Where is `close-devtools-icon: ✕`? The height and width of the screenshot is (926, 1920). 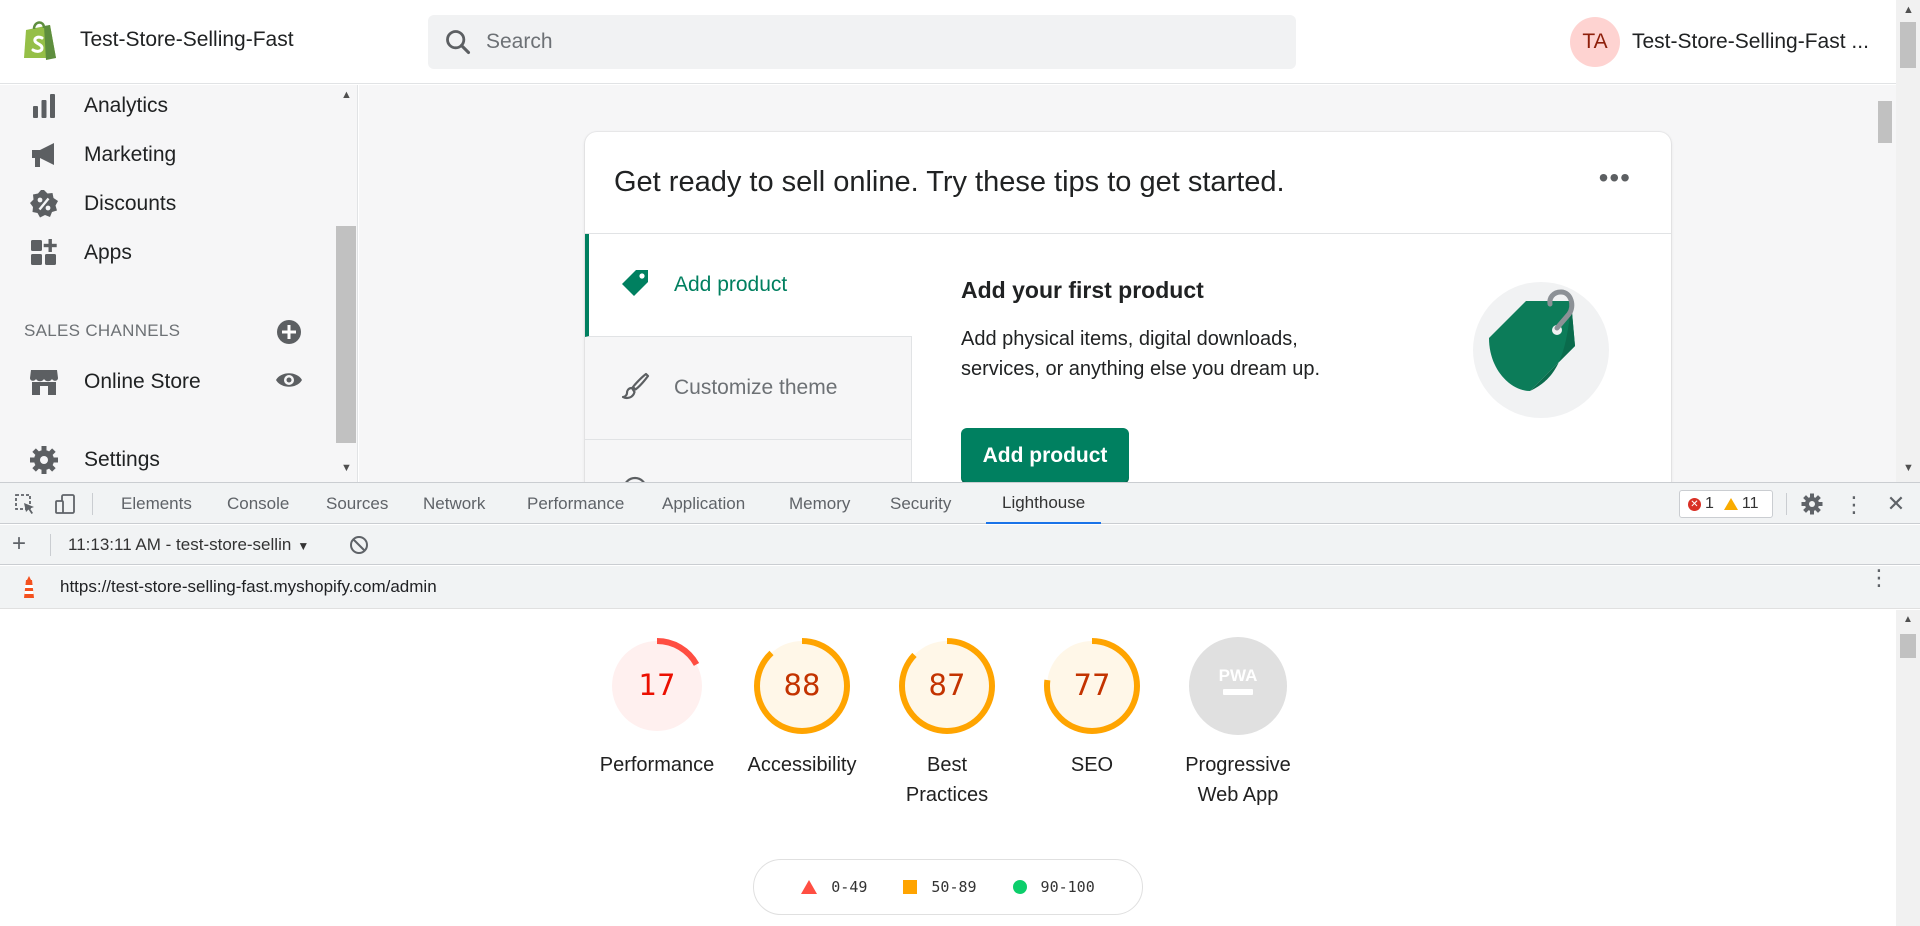
close-devtools-icon: ✕ is located at coordinates (1896, 504).